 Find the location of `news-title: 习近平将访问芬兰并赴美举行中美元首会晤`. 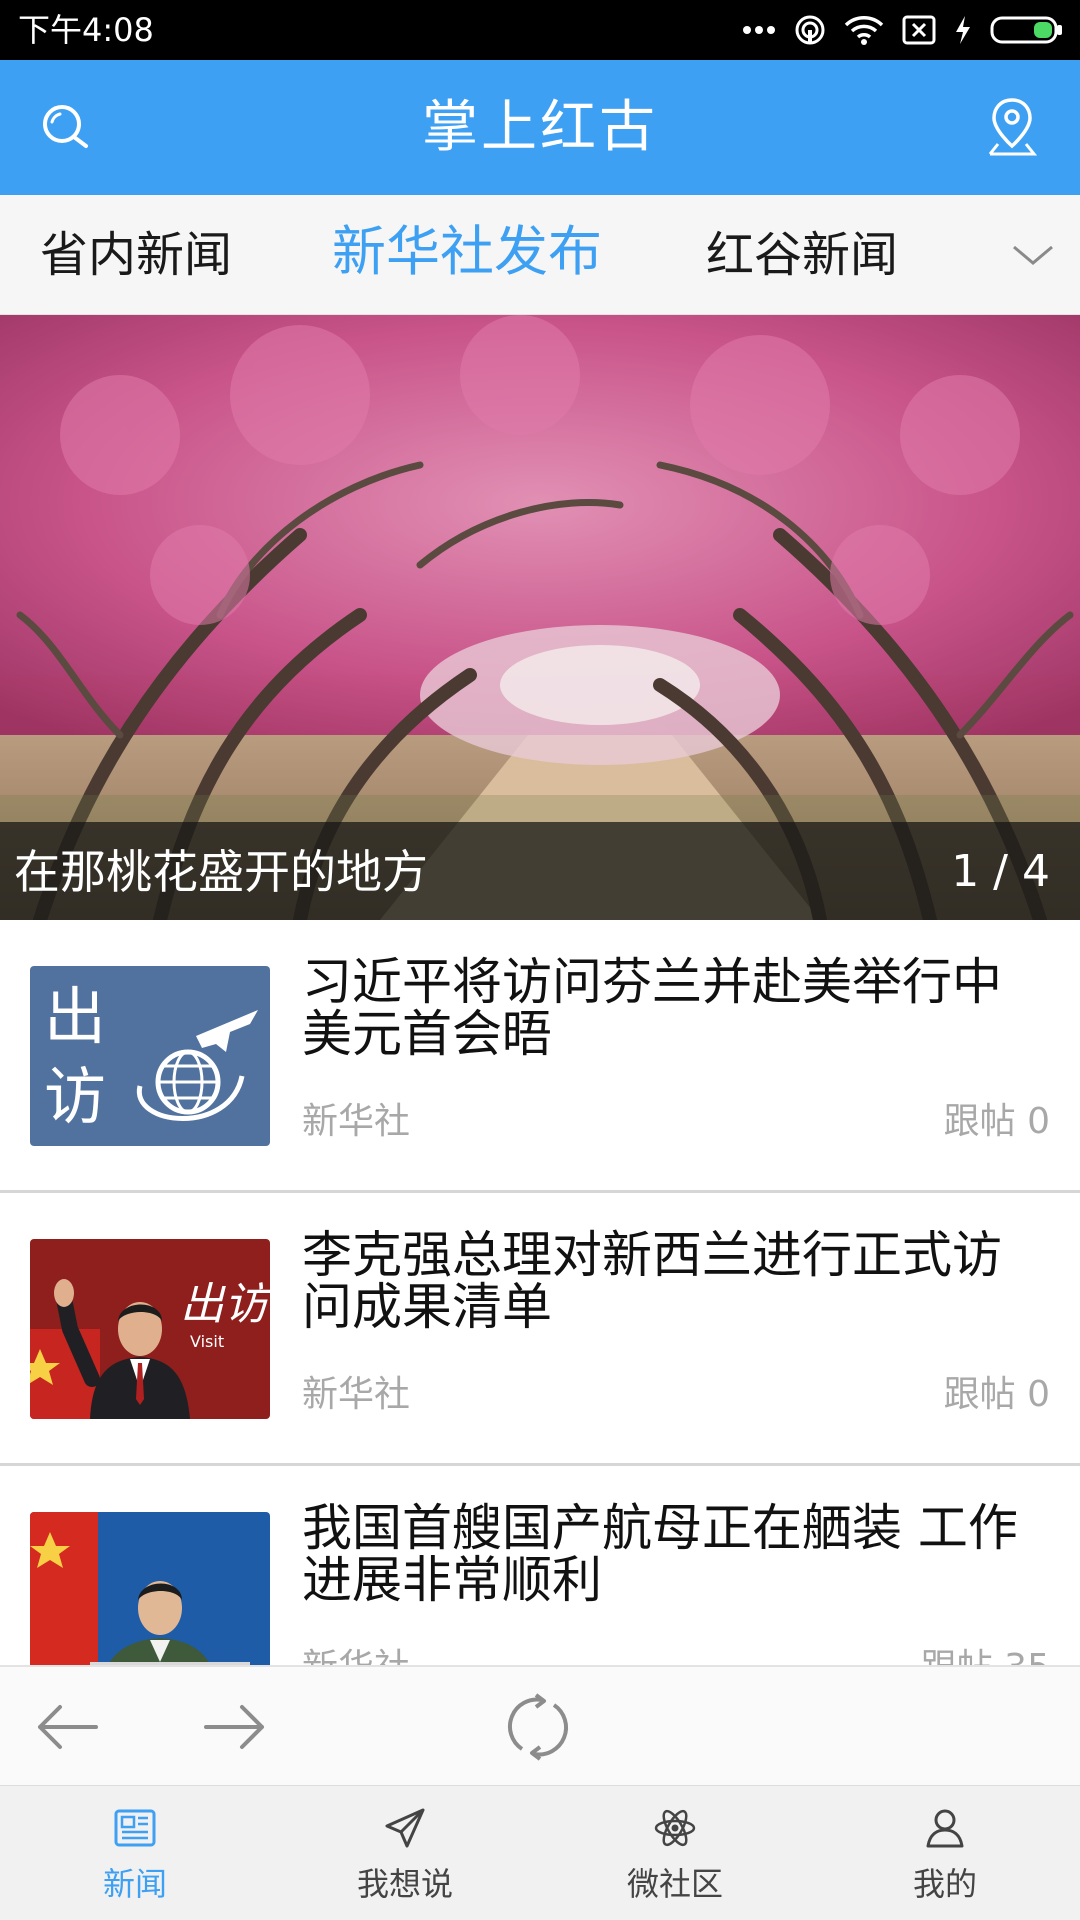

news-title: 习近平将访问芬兰并赴美举行中美元首会晤 is located at coordinates (652, 1008).